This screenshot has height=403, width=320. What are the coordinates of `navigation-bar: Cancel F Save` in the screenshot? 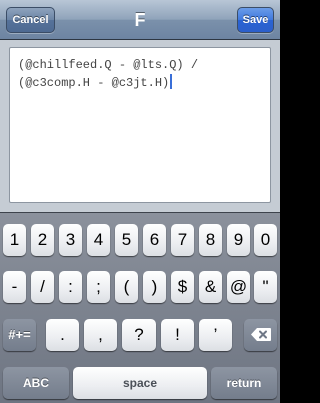 It's located at (140, 20).